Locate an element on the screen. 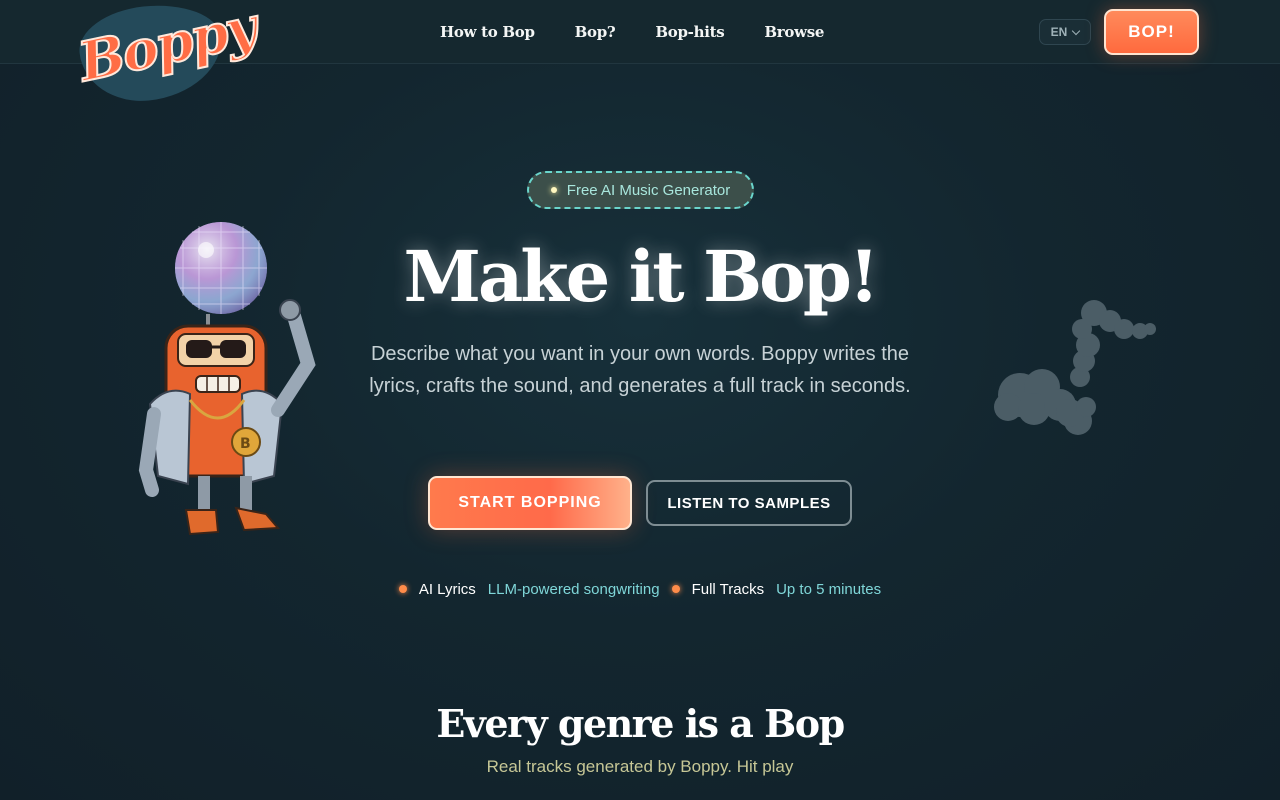 This screenshot has height=800, width=1280. feature-name: Full Tracks is located at coordinates (728, 589).